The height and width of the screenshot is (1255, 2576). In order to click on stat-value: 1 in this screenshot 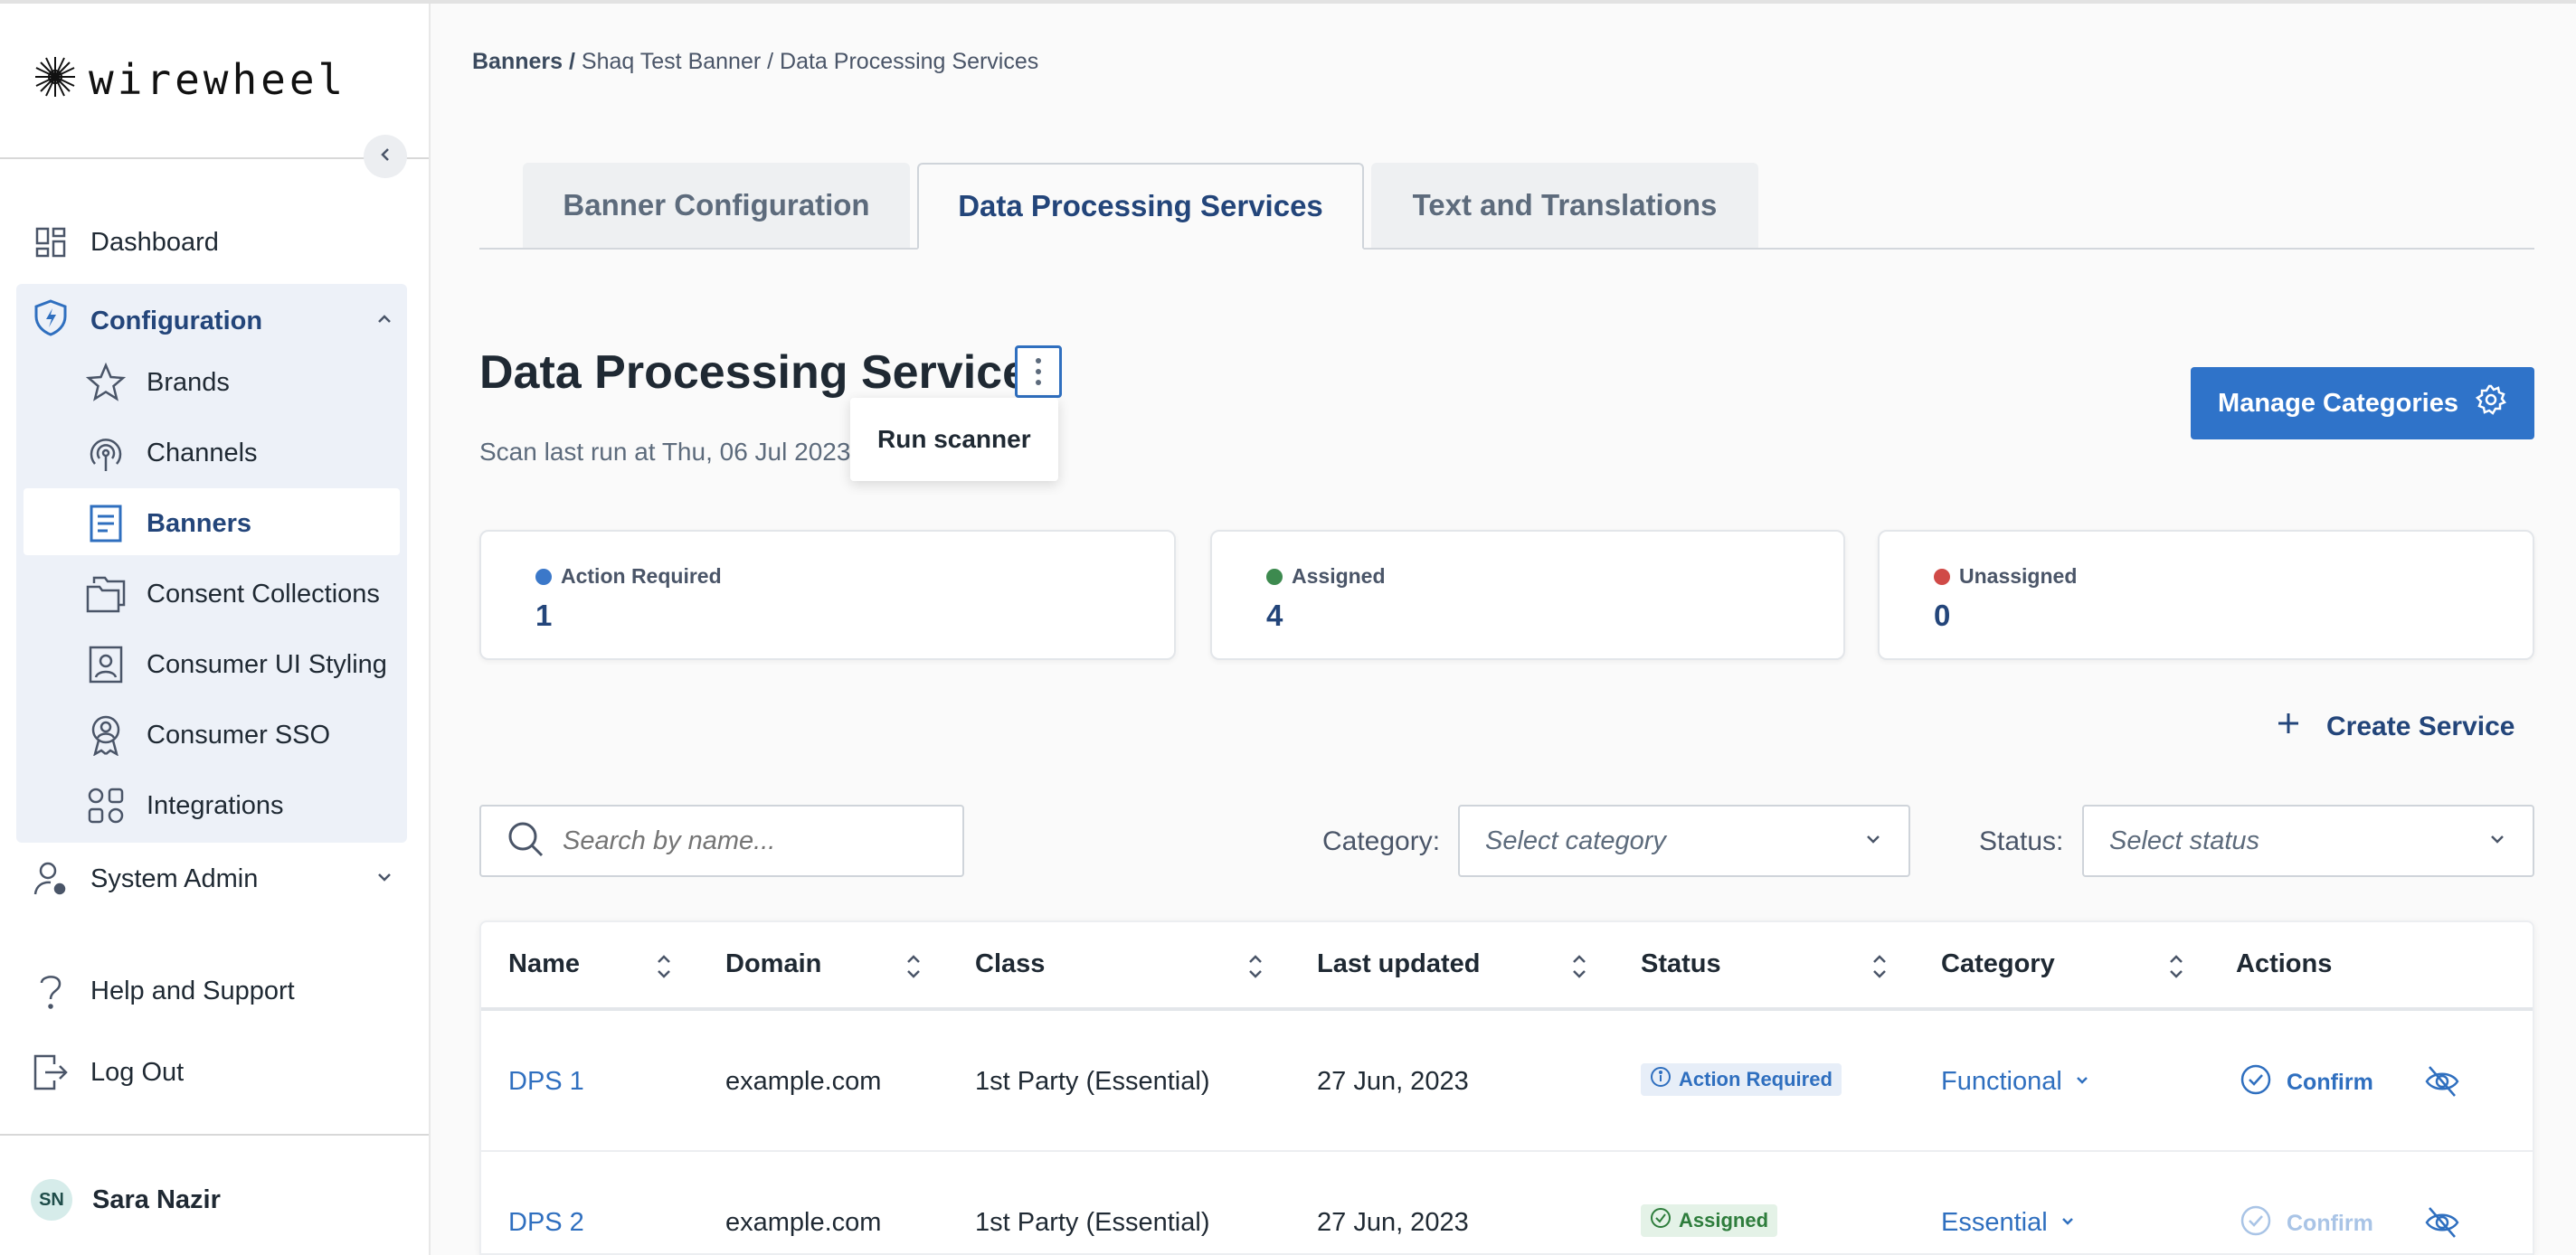, I will do `click(544, 616)`.